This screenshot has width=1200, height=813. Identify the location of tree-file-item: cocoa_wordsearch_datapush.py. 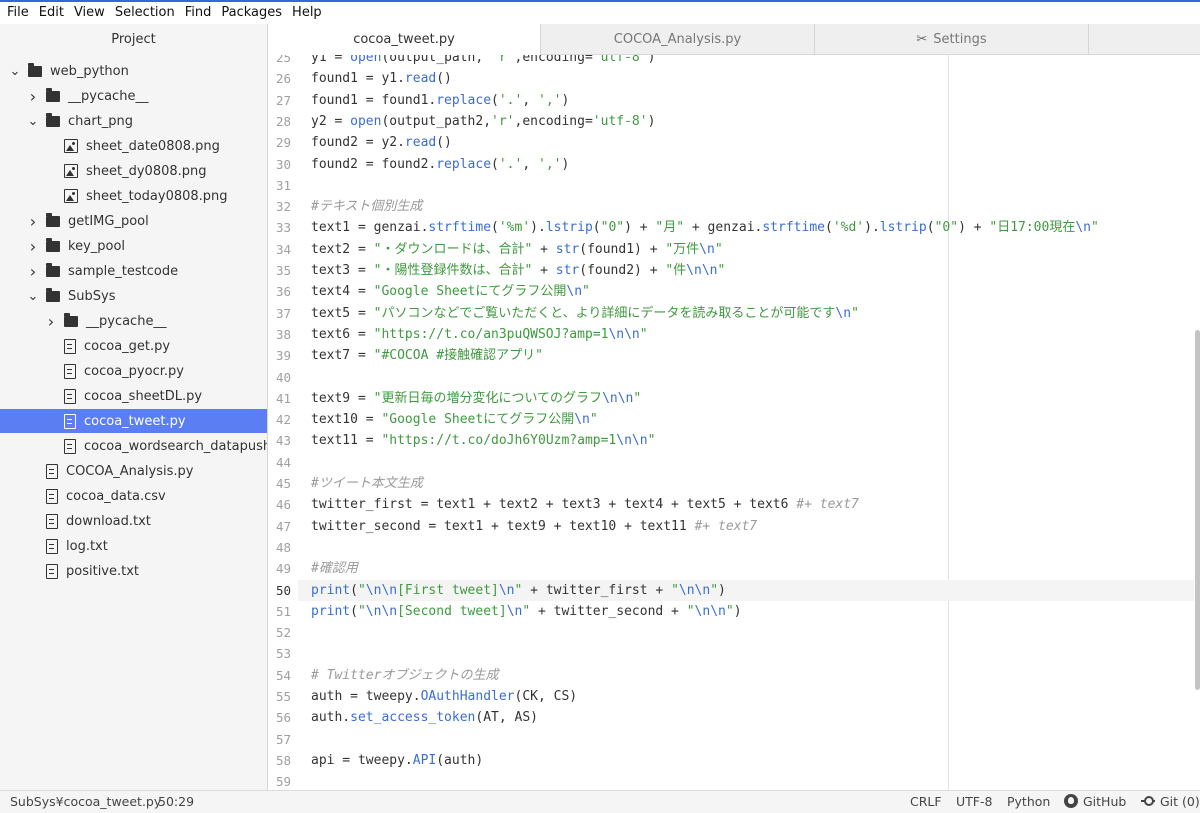
(133, 446).